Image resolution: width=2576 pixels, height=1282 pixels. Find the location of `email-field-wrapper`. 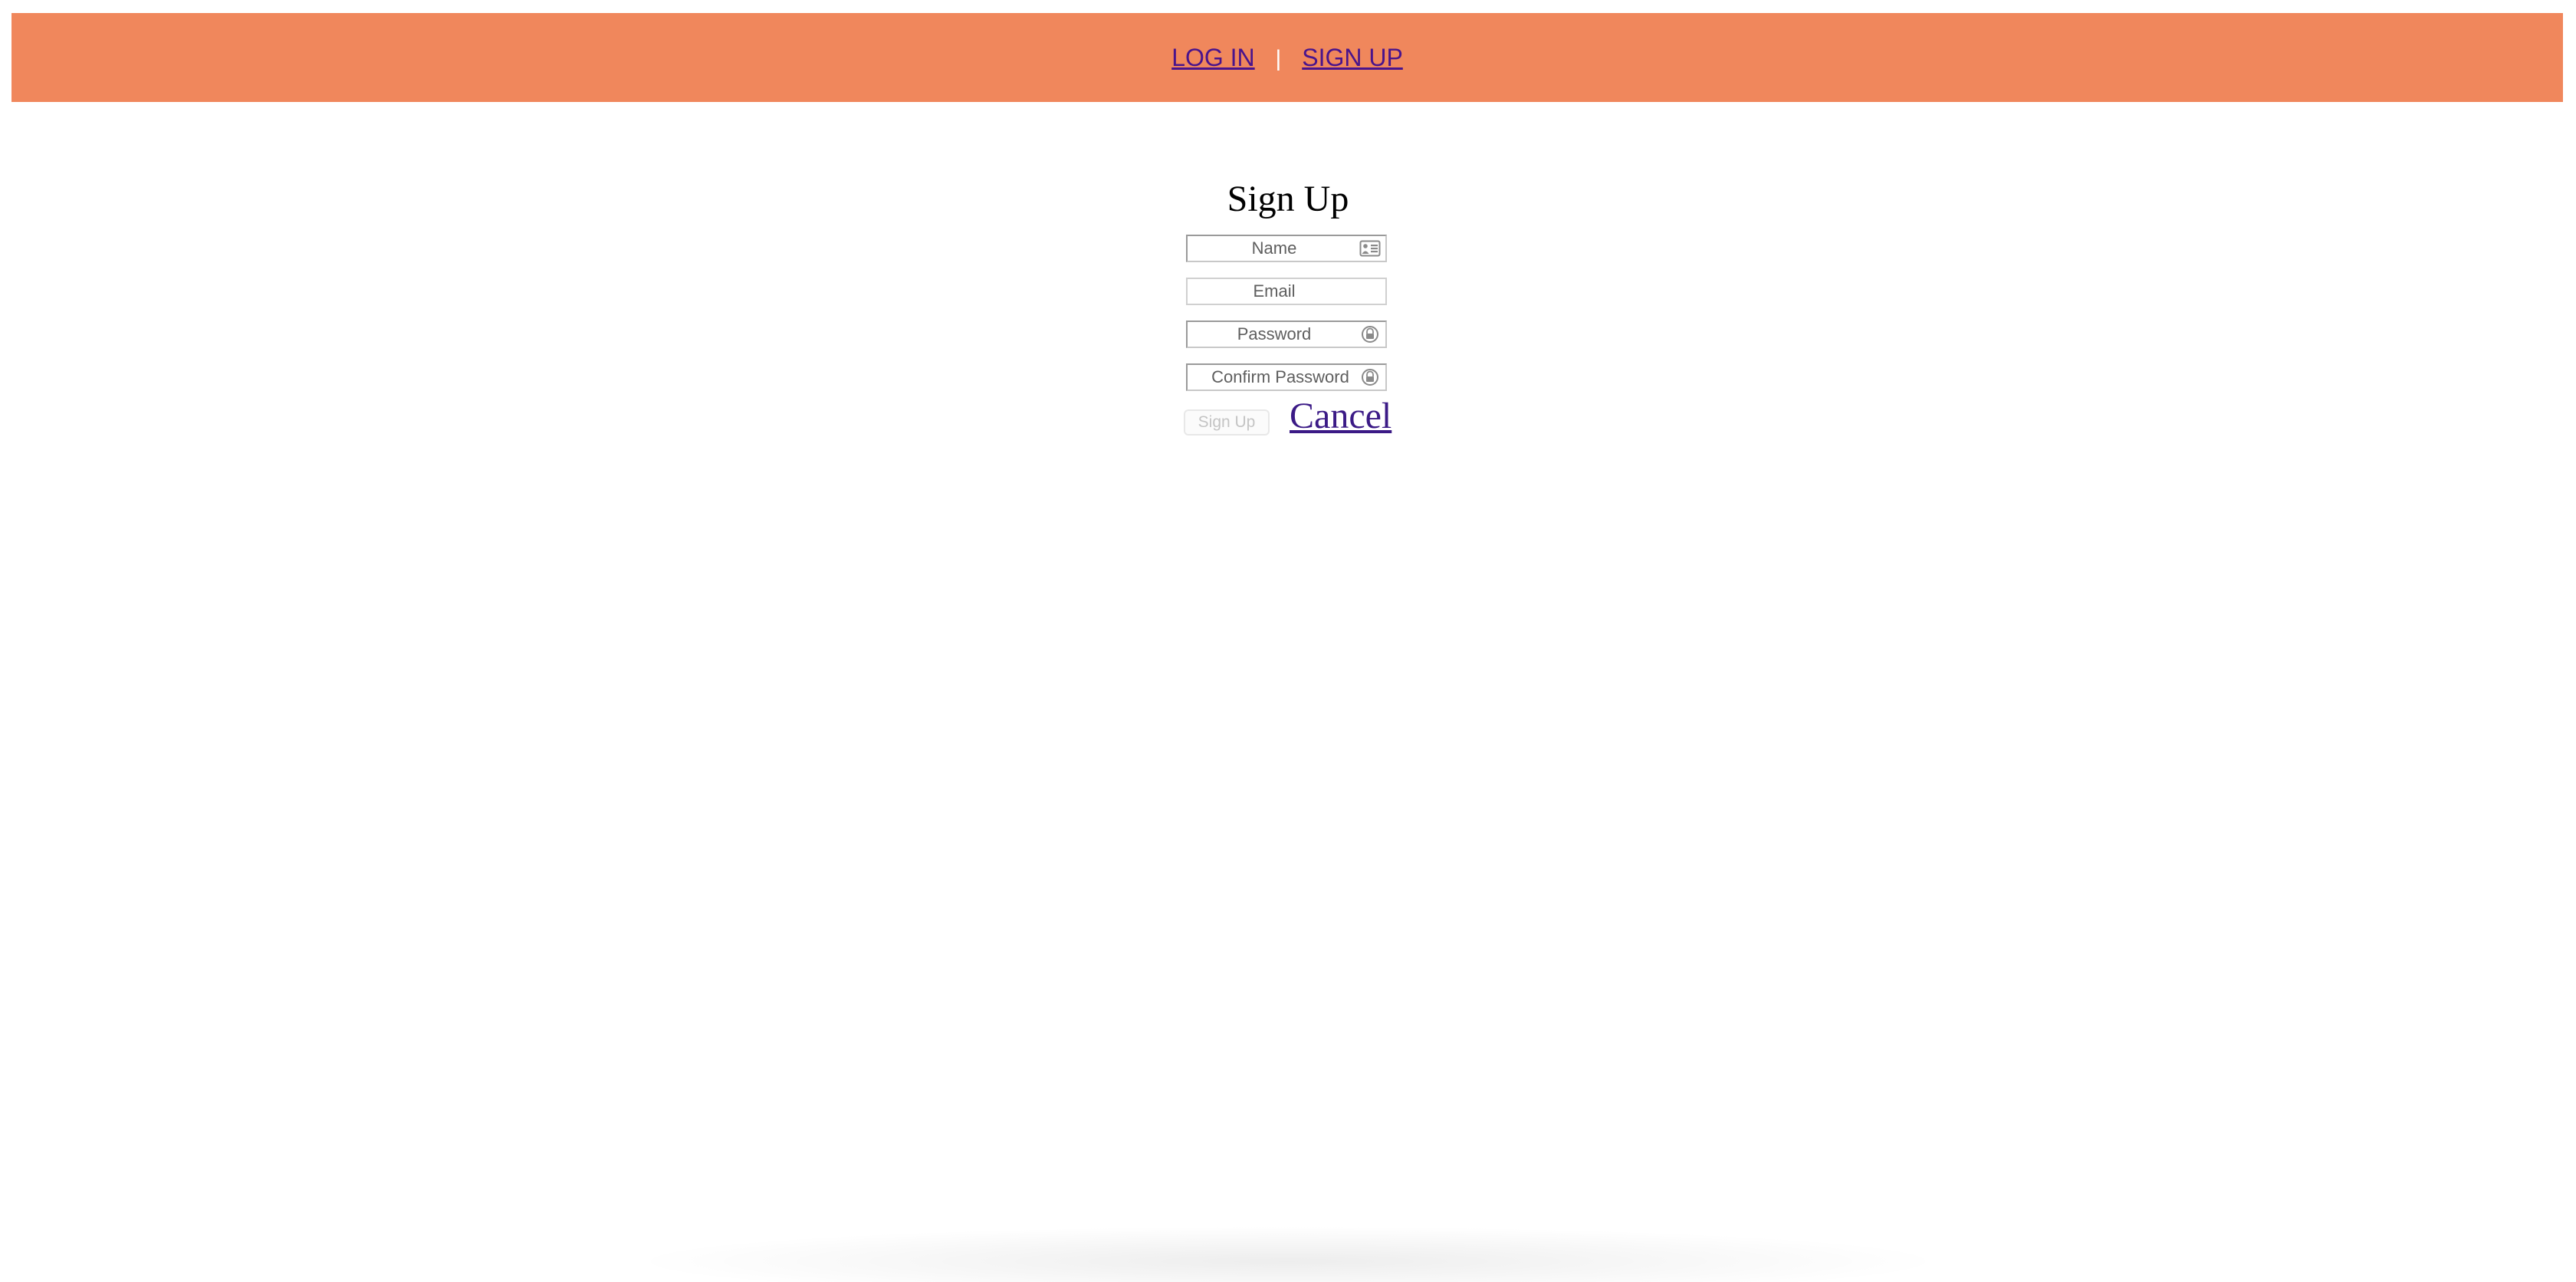

email-field-wrapper is located at coordinates (1286, 291).